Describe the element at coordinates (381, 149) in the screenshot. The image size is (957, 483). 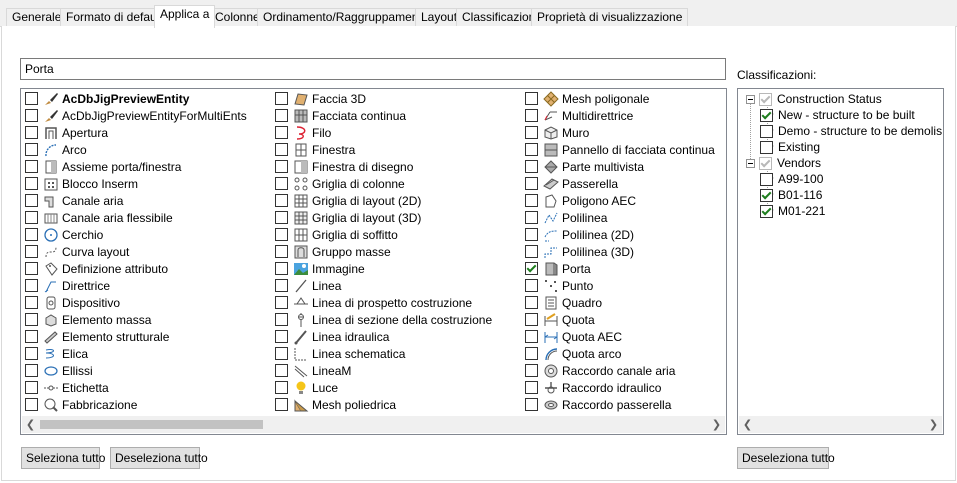
I see `list-item: Finestra` at that location.